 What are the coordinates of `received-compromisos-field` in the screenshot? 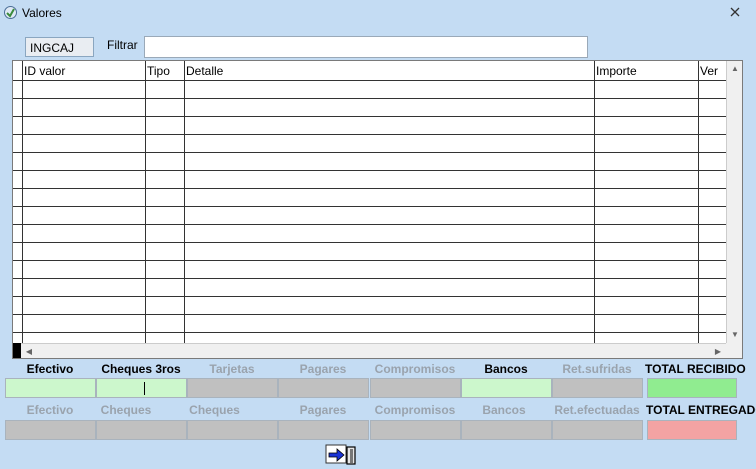 It's located at (415, 388).